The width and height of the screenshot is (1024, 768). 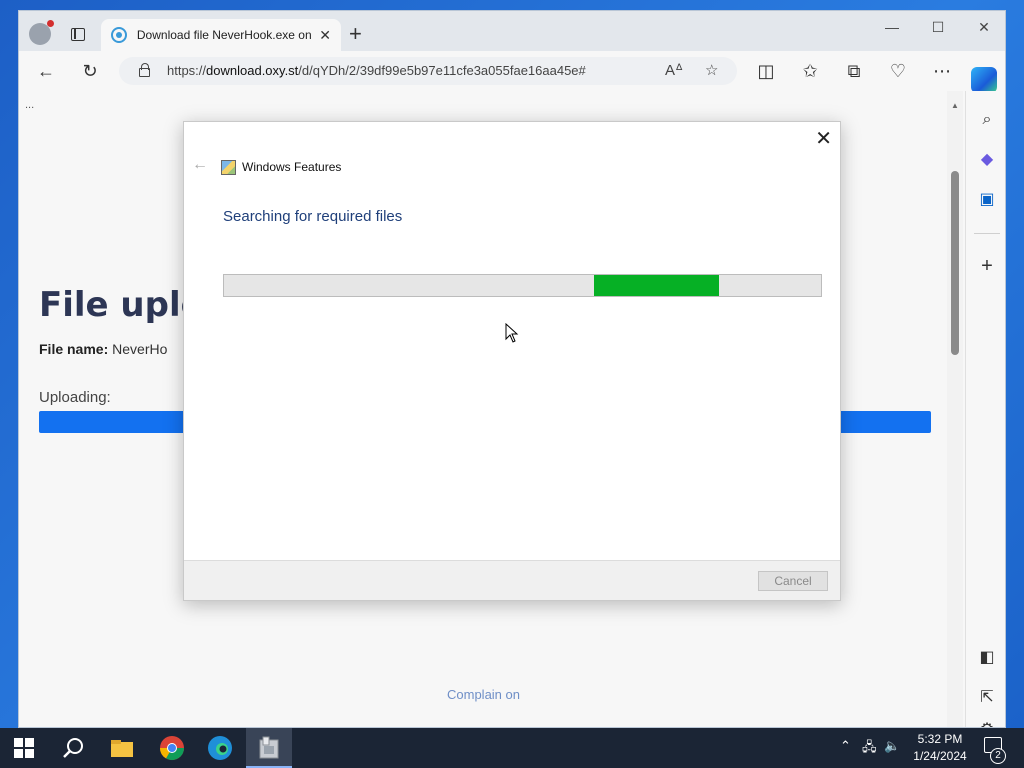 What do you see at coordinates (24, 748) in the screenshot?
I see `windows-start-icon` at bounding box center [24, 748].